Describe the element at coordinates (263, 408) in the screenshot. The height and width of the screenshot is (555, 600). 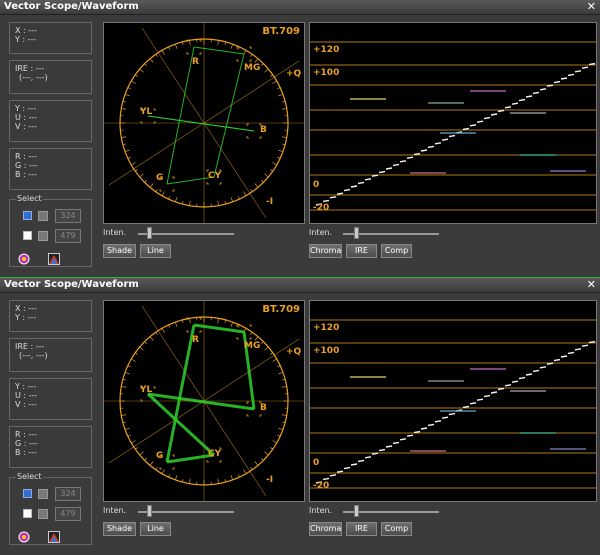
I see `target-b-label: B` at that location.